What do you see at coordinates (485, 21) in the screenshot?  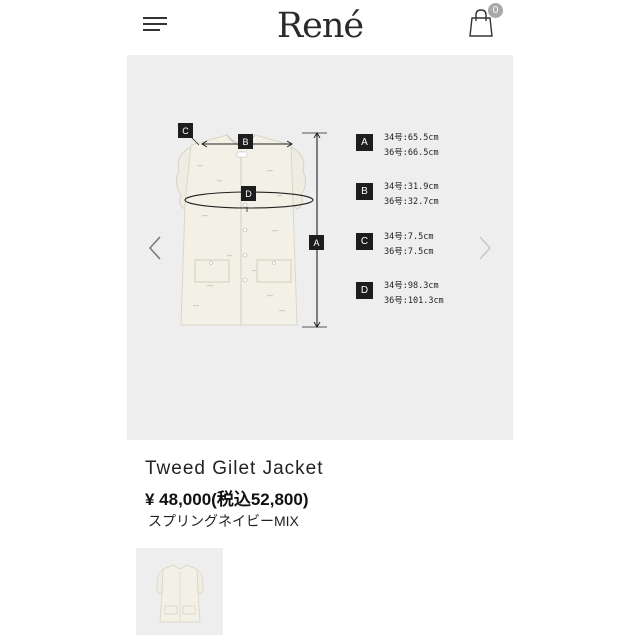 I see `cart-button: 0` at bounding box center [485, 21].